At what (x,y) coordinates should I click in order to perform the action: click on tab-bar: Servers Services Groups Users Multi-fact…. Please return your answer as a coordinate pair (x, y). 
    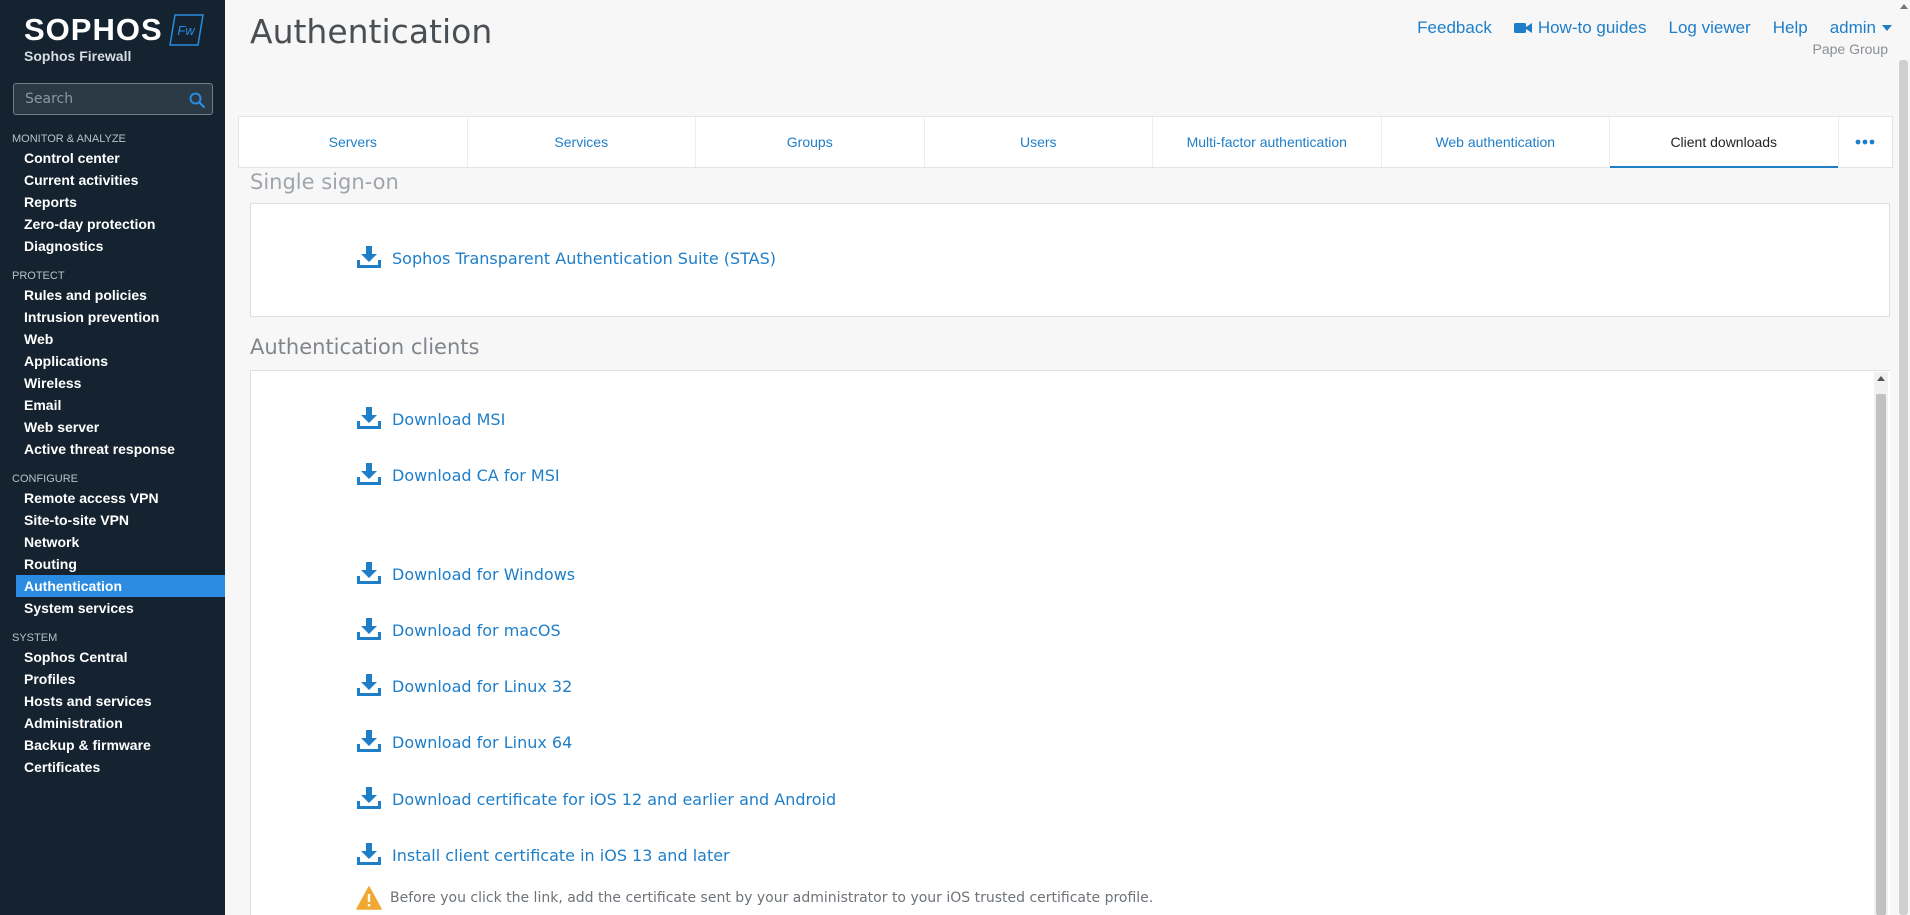
    Looking at the image, I should click on (1065, 142).